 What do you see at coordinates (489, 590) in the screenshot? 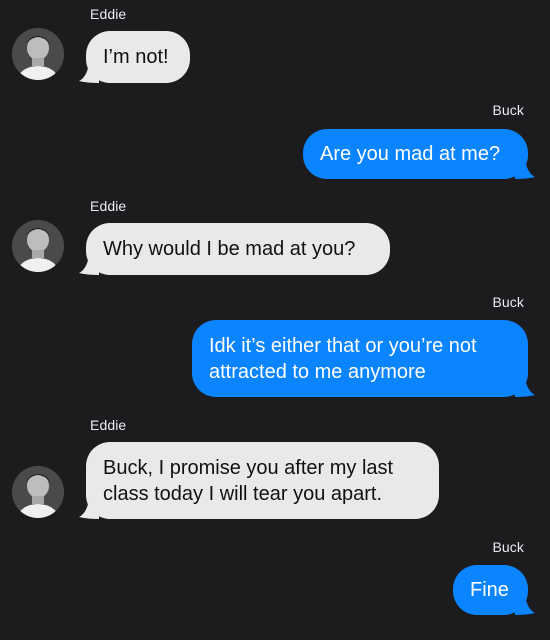
I see `message-text: Fine` at bounding box center [489, 590].